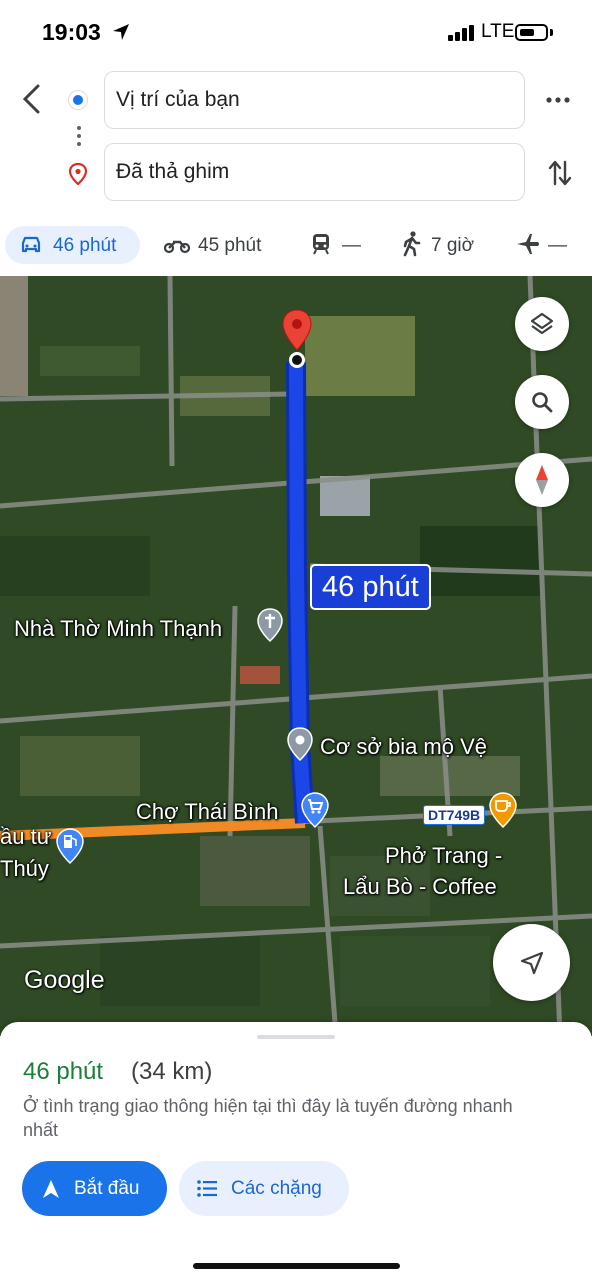 The height and width of the screenshot is (1280, 592). I want to click on swap-icon, so click(560, 173).